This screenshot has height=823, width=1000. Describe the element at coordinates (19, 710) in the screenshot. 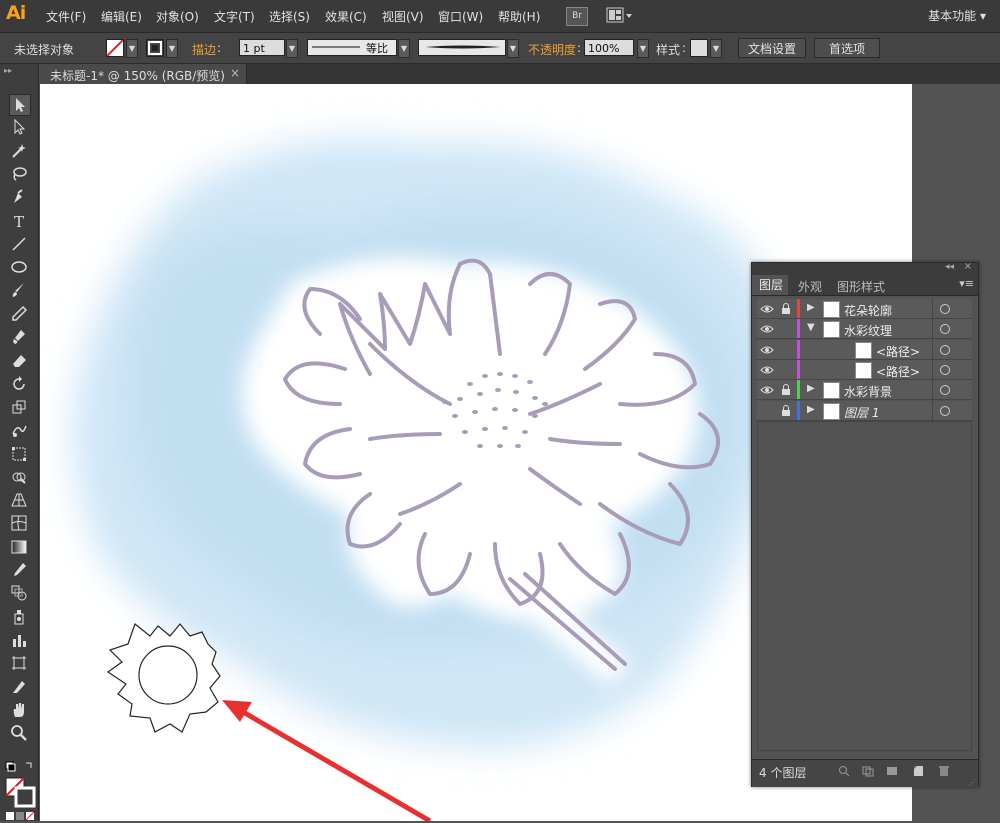

I see `hand-tool-icon` at that location.